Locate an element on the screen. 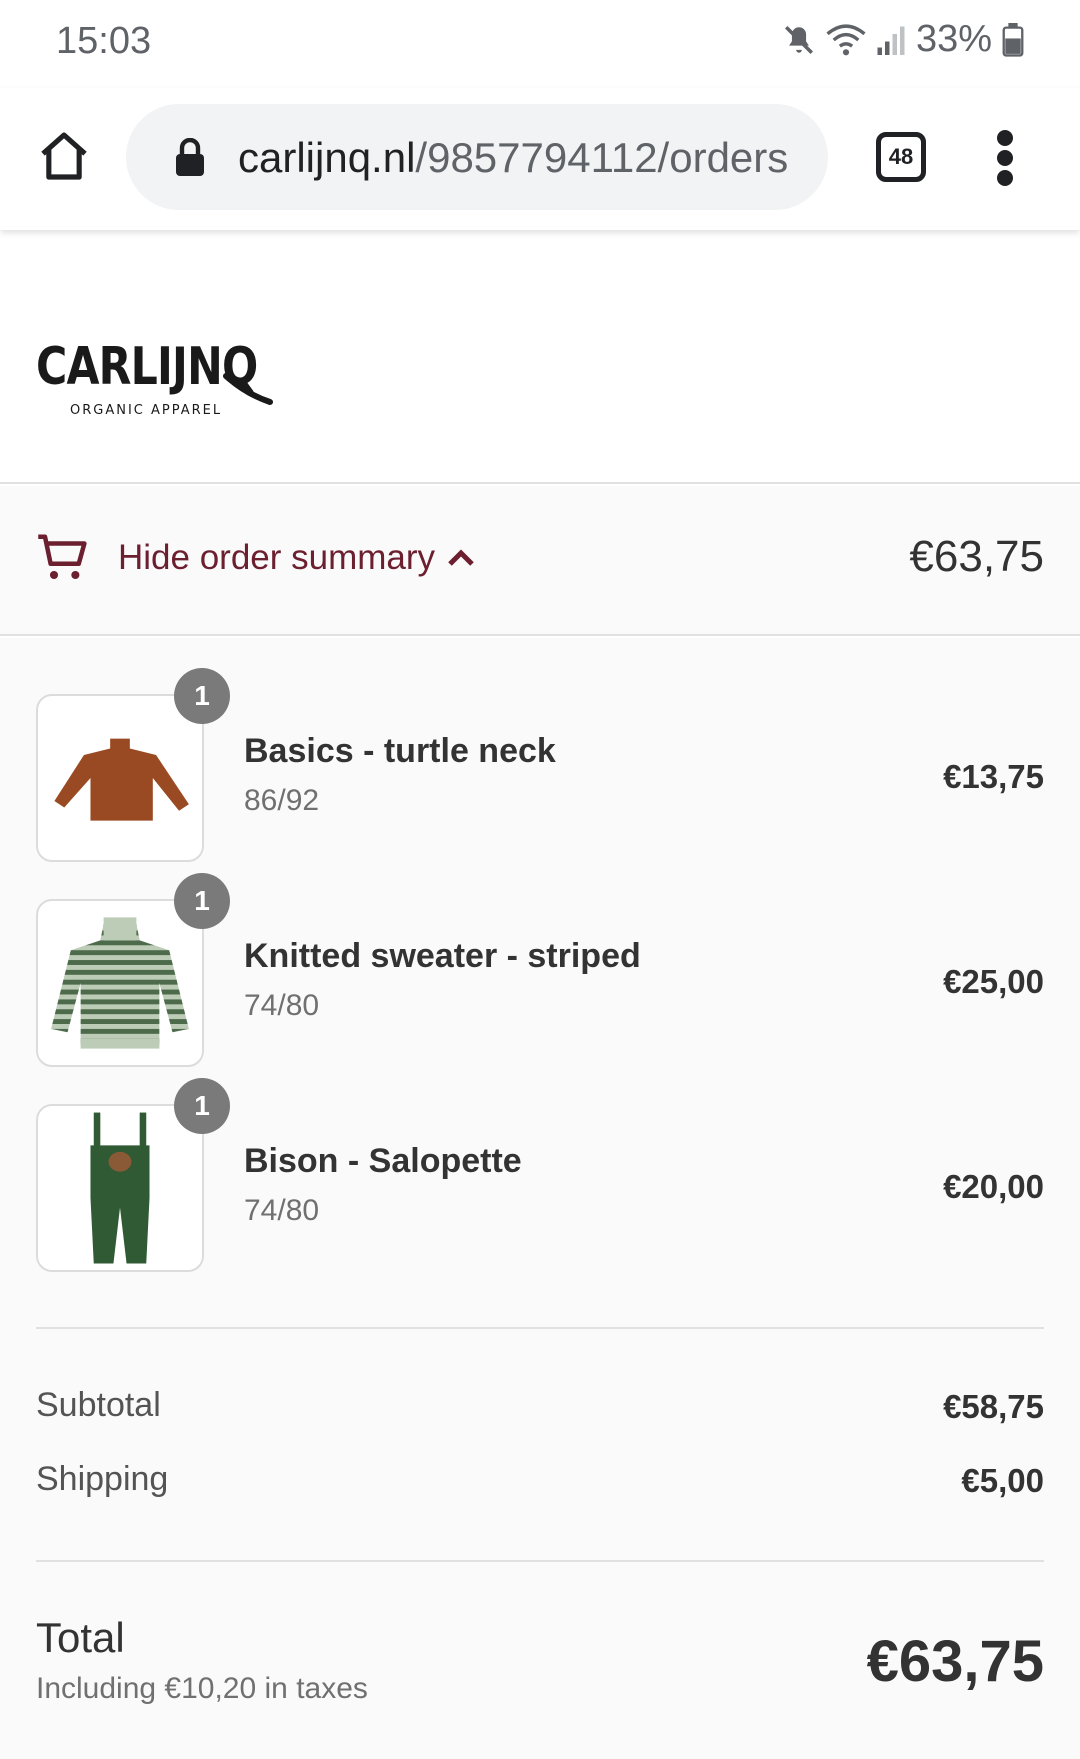 The height and width of the screenshot is (1759, 1080). store-header: CARLIJNQ ORGANIC APPAREL is located at coordinates (540, 357).